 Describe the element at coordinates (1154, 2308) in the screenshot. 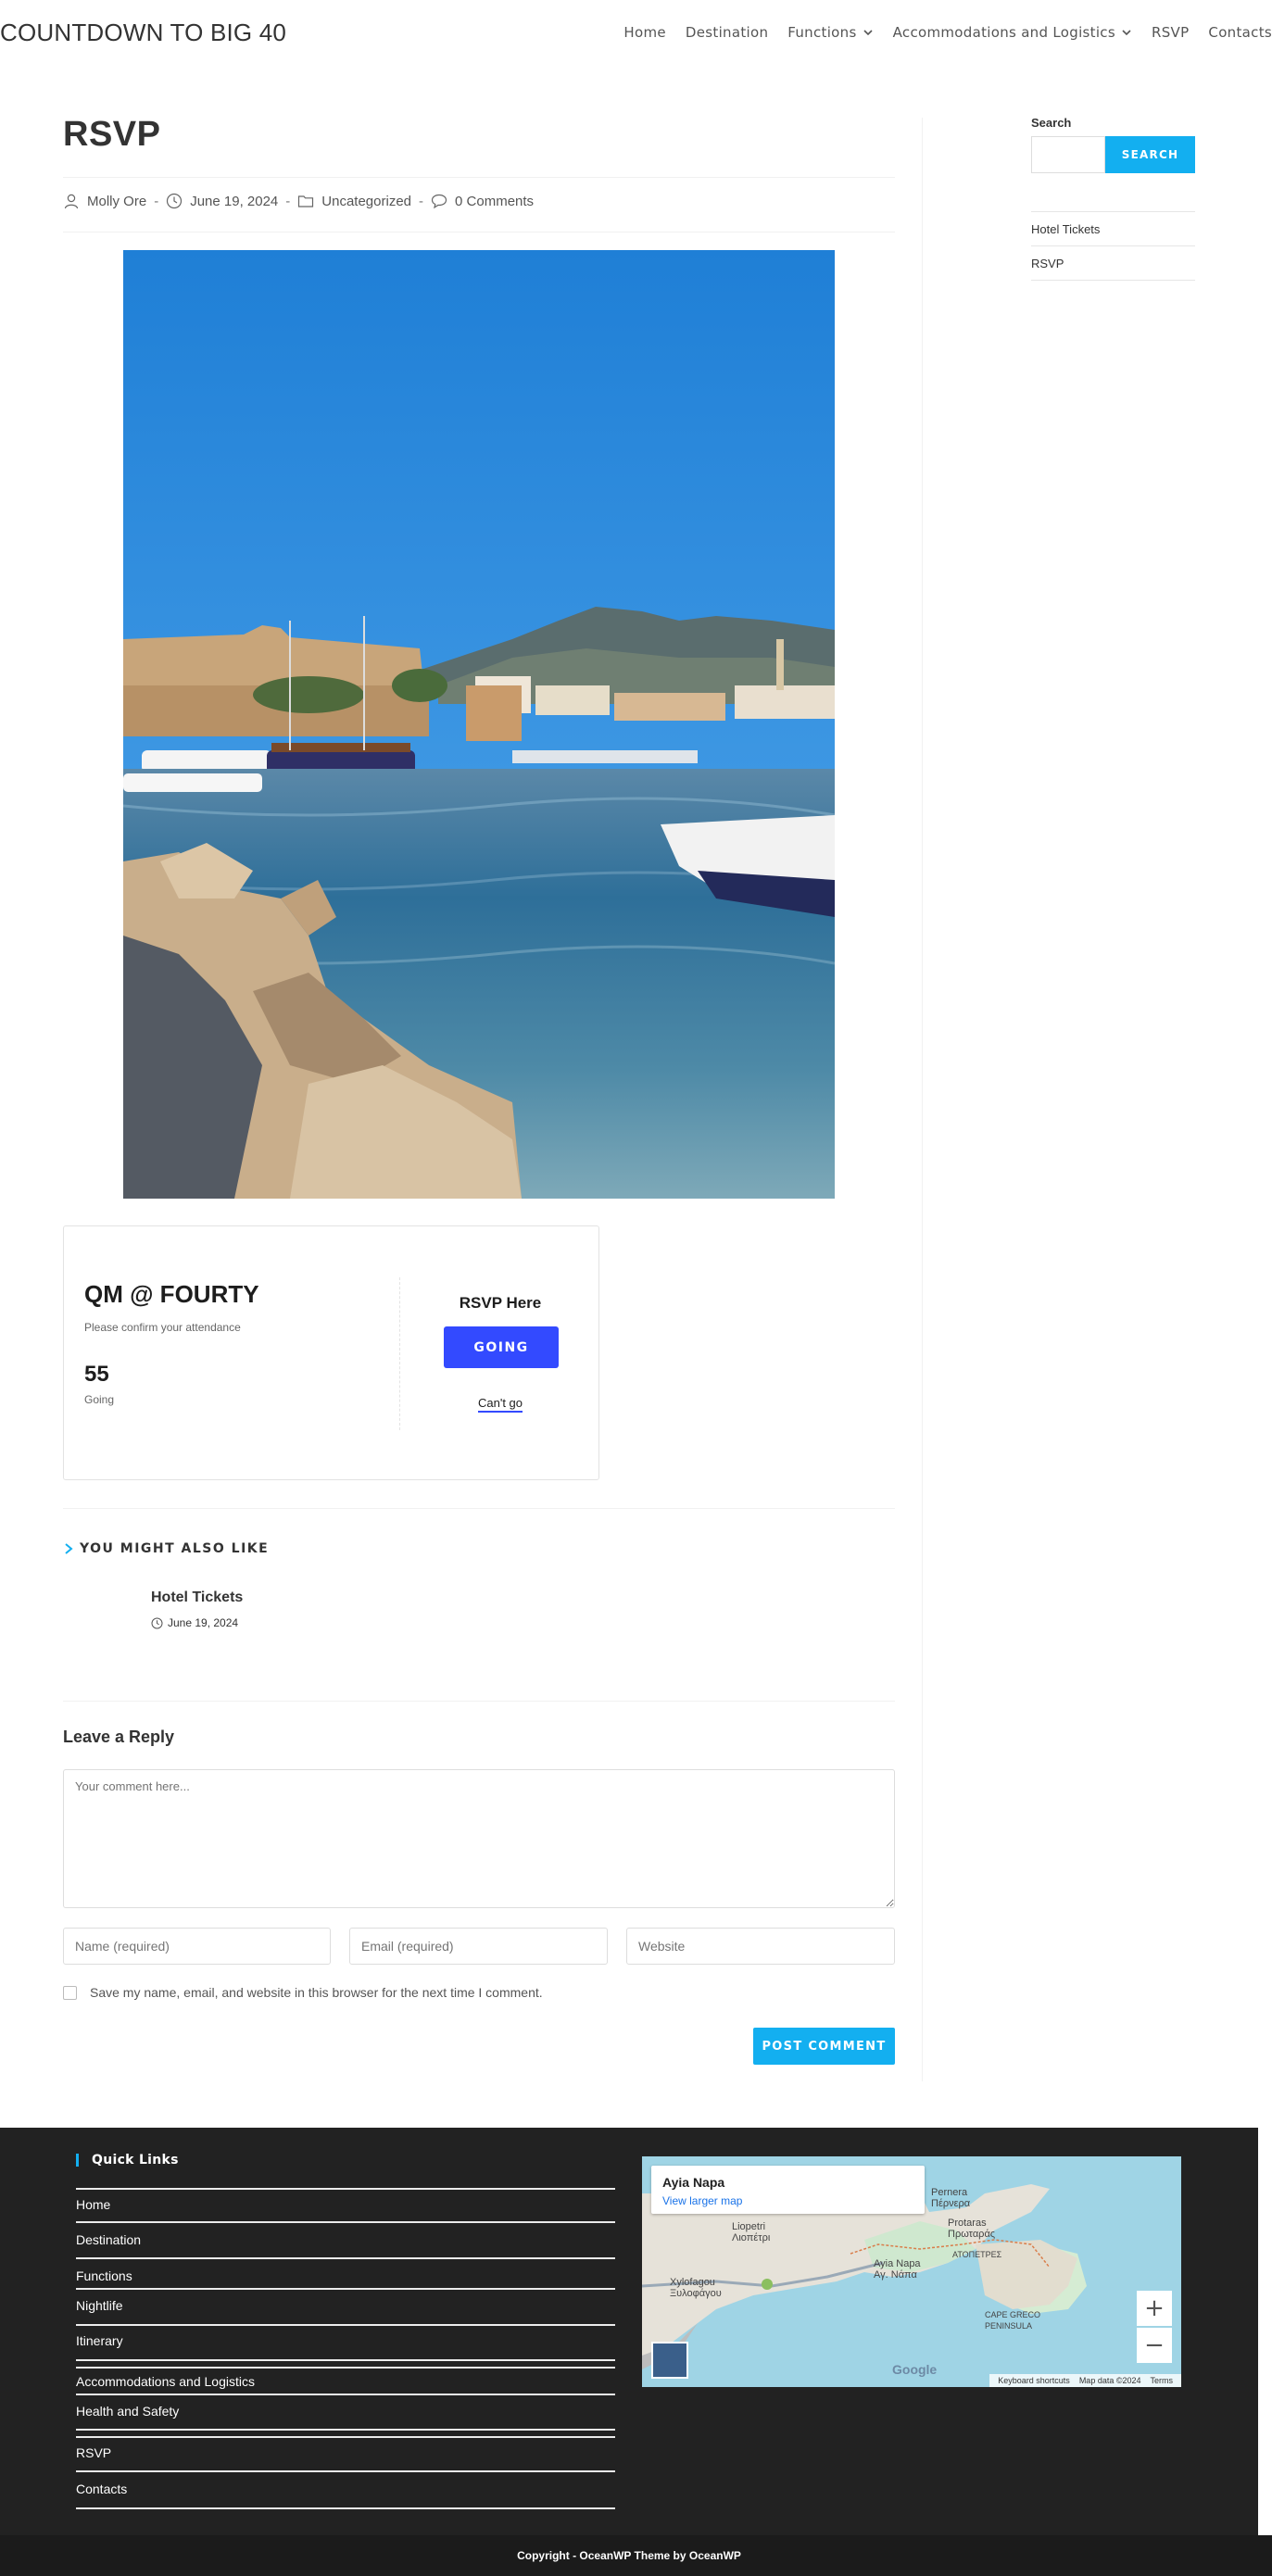

I see `zoom-in-button: +` at that location.